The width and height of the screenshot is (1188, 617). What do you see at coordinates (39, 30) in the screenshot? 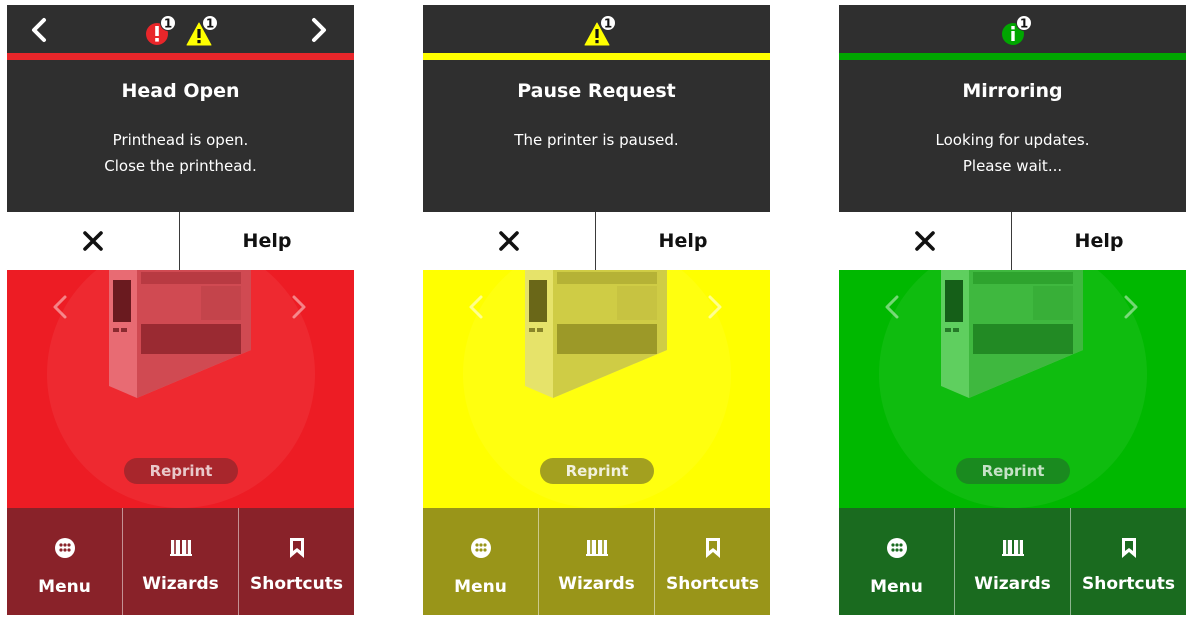
I see `chevron-left-icon` at bounding box center [39, 30].